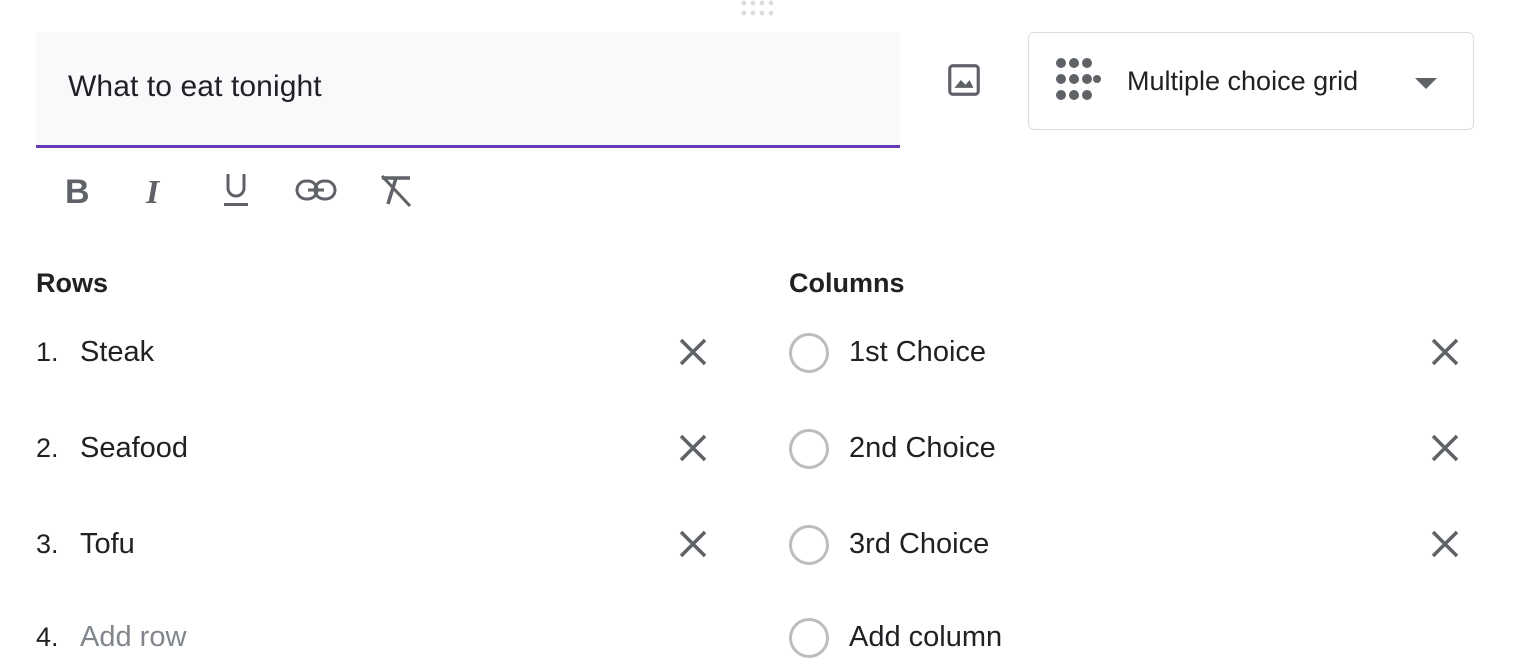 The width and height of the screenshot is (1518, 658). What do you see at coordinates (964, 80) in the screenshot?
I see `image-icon` at bounding box center [964, 80].